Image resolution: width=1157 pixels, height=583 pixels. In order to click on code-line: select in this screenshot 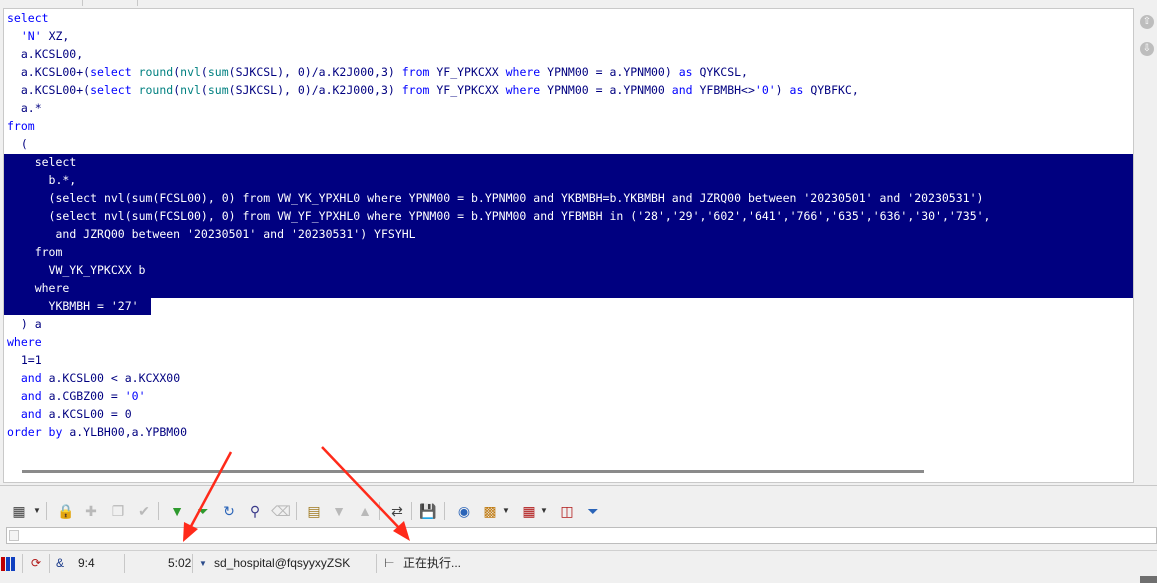, I will do `click(42, 162)`.